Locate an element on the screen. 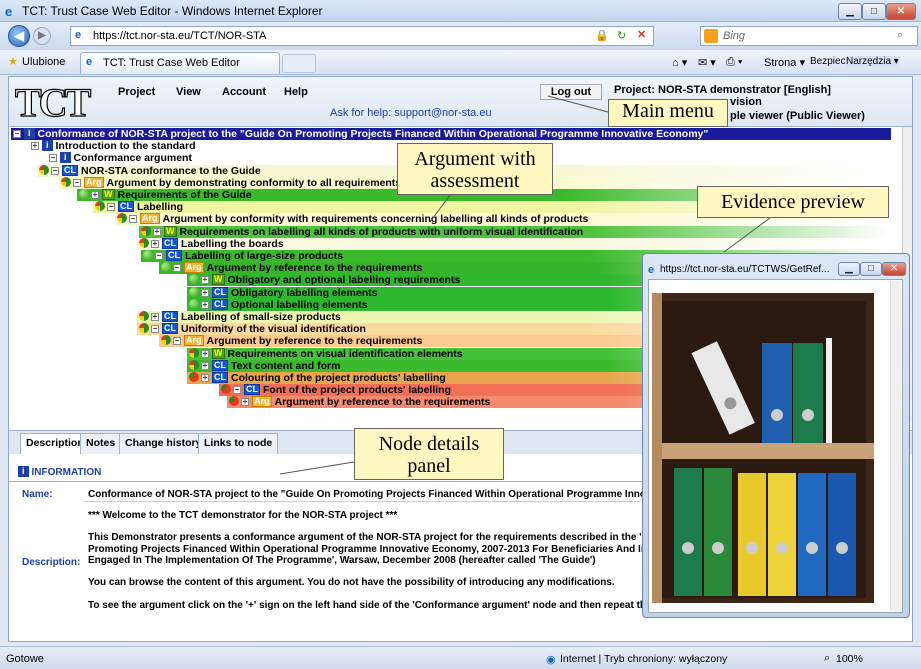 This screenshot has width=921, height=669. tree-node-label: NOR-STA conformance to the Guide is located at coordinates (171, 170).